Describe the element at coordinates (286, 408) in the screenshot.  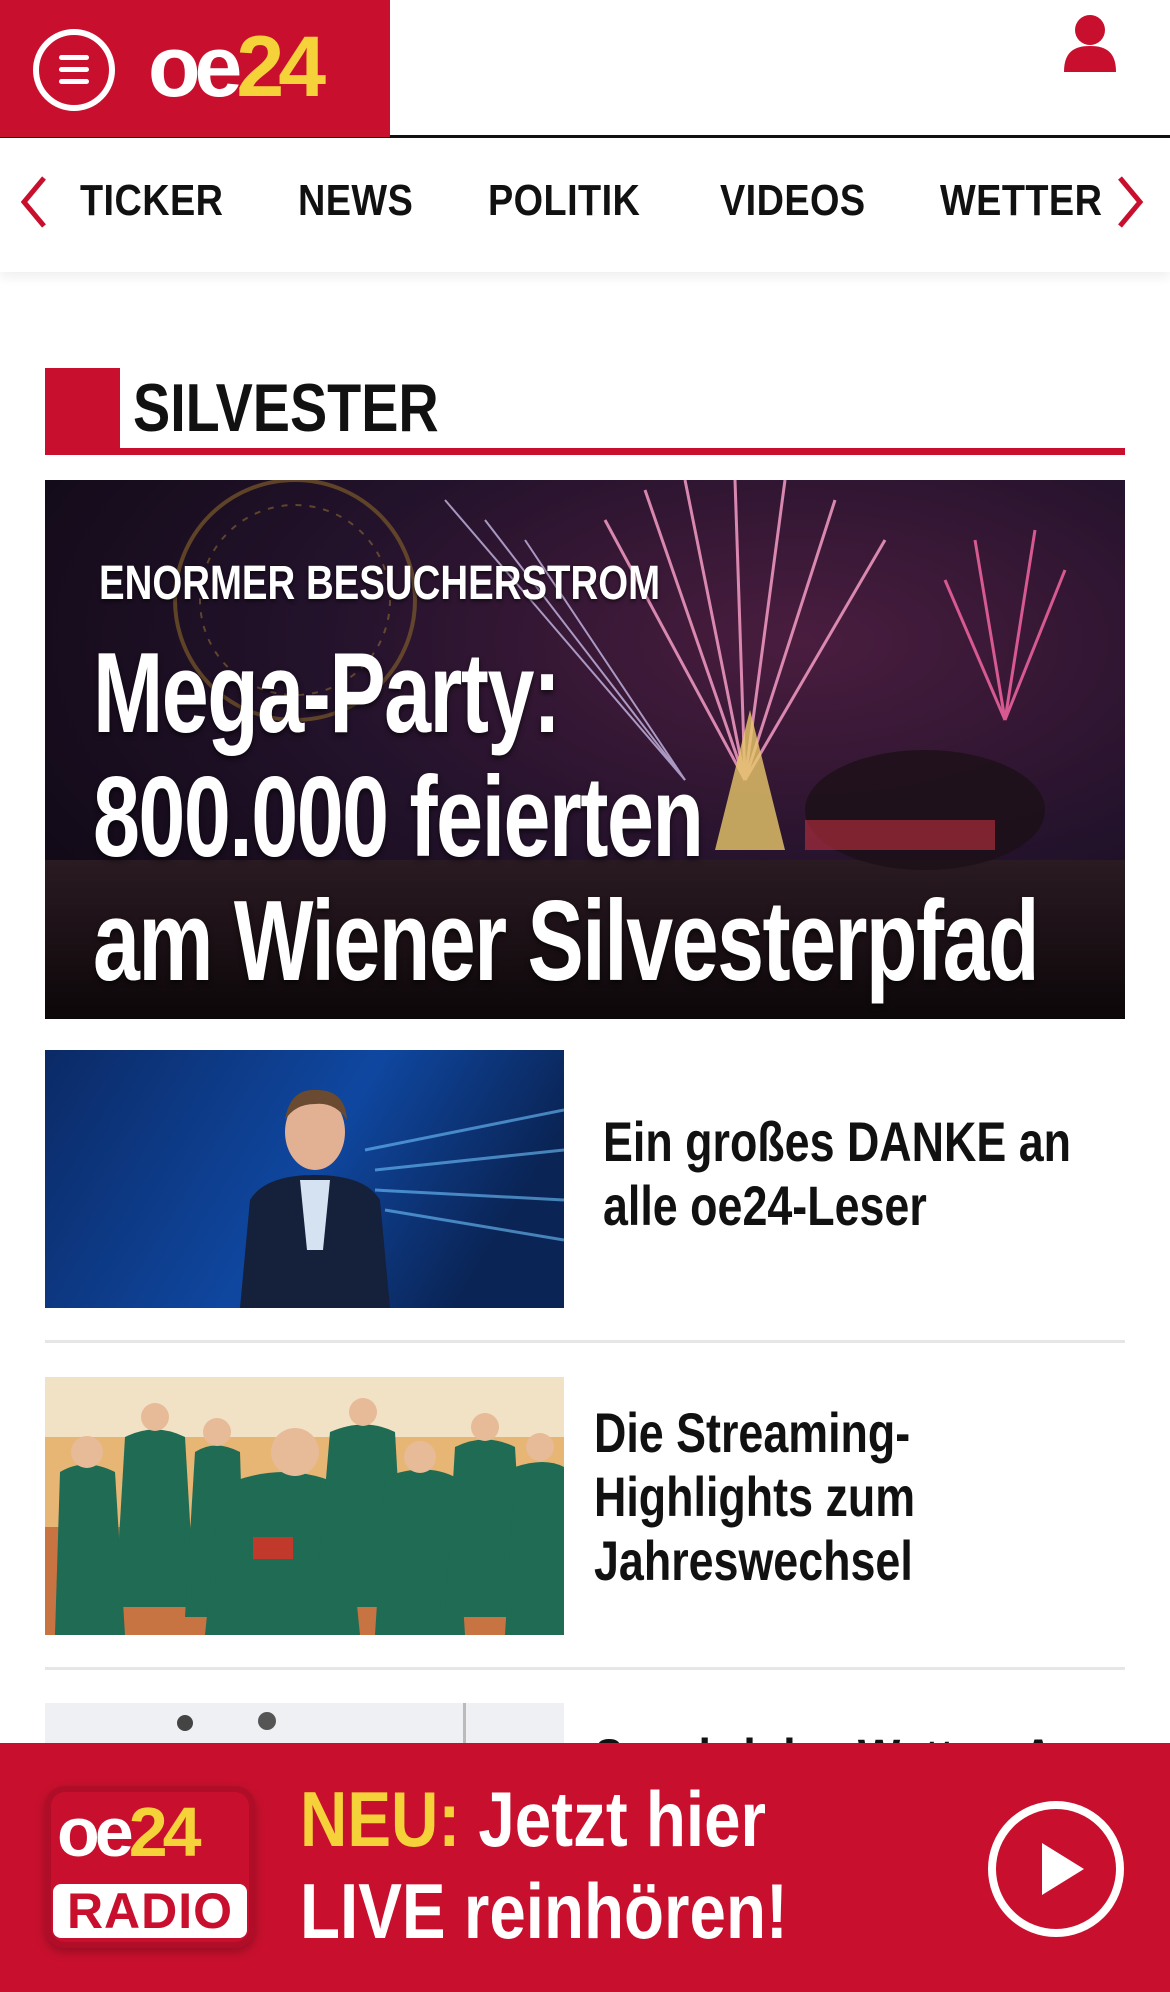
I see `section-title: SILVESTER` at that location.